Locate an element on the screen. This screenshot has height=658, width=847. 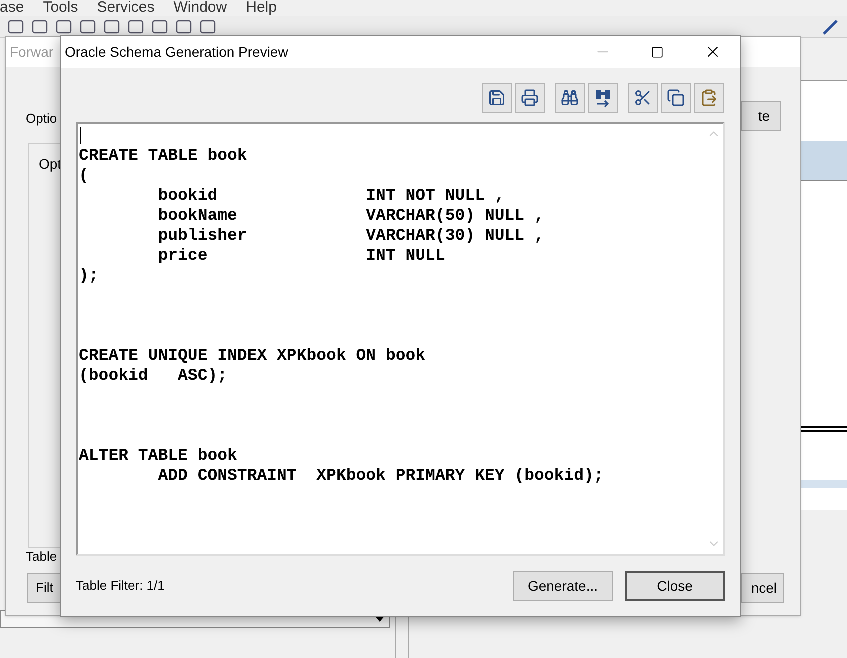
menu-item: Tools is located at coordinates (60, 8).